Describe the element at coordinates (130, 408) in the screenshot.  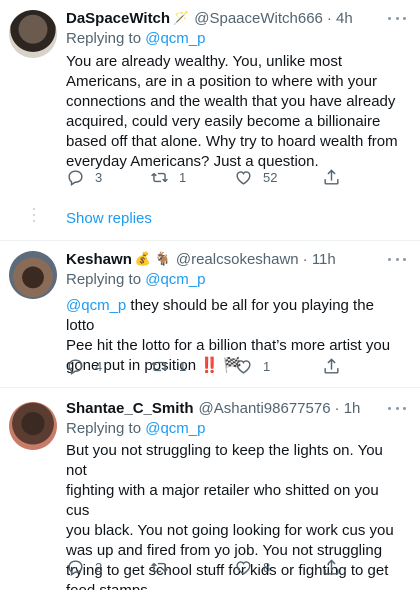
I see `author-name: Shantae_C_Smith` at that location.